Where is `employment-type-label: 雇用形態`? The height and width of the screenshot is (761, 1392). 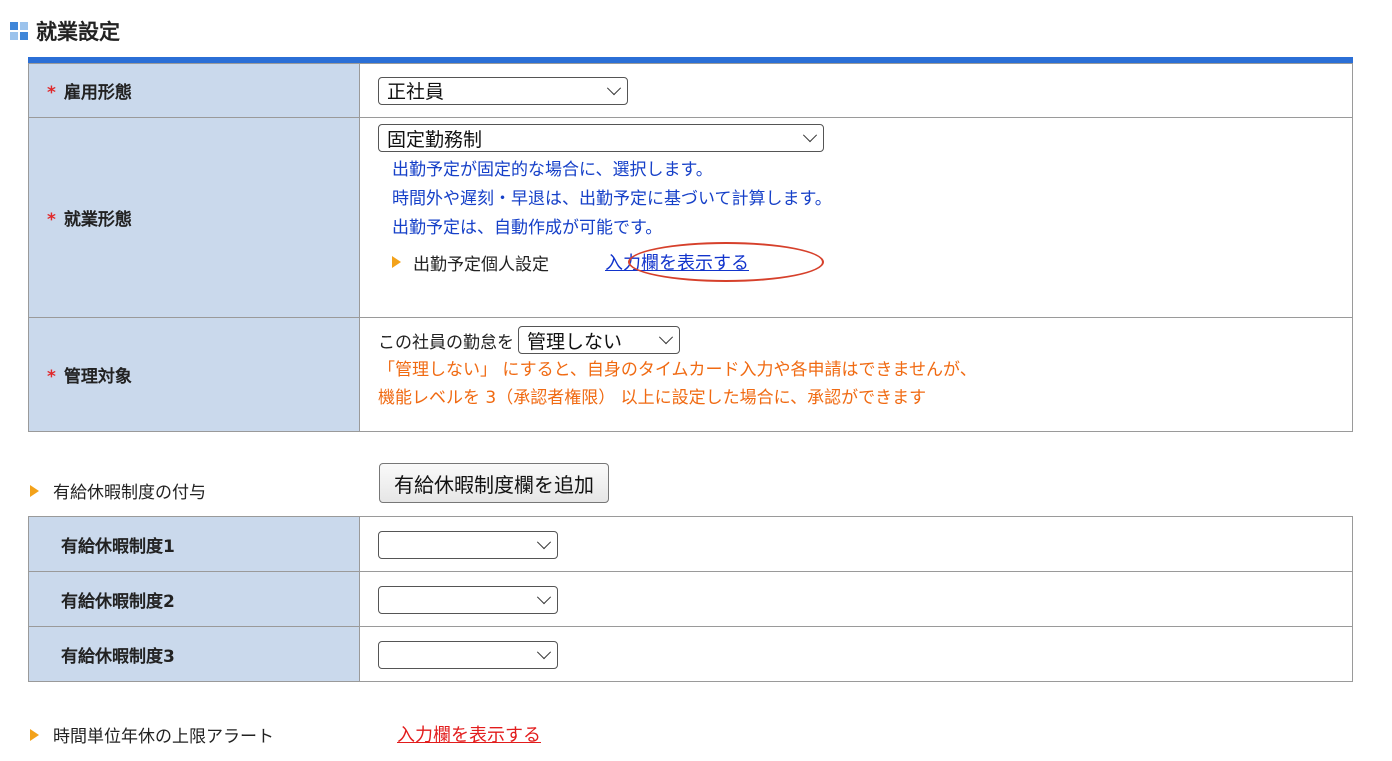 employment-type-label: 雇用形態 is located at coordinates (97, 93).